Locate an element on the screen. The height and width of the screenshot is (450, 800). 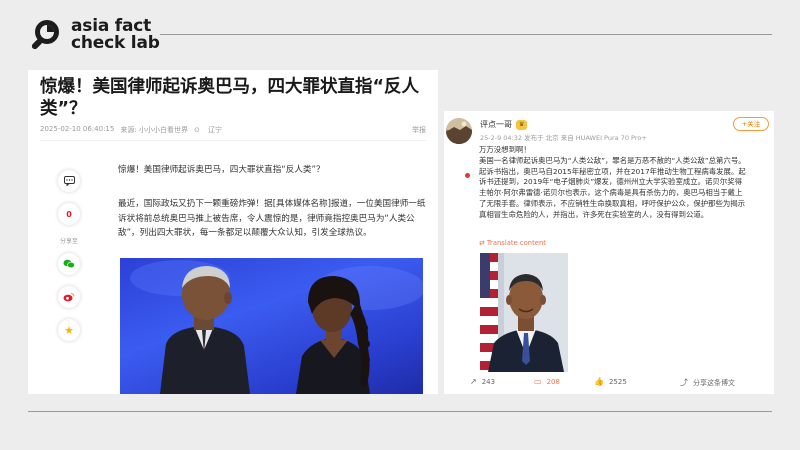
article-location: ⊙ 辽宁 is located at coordinates (211, 130).